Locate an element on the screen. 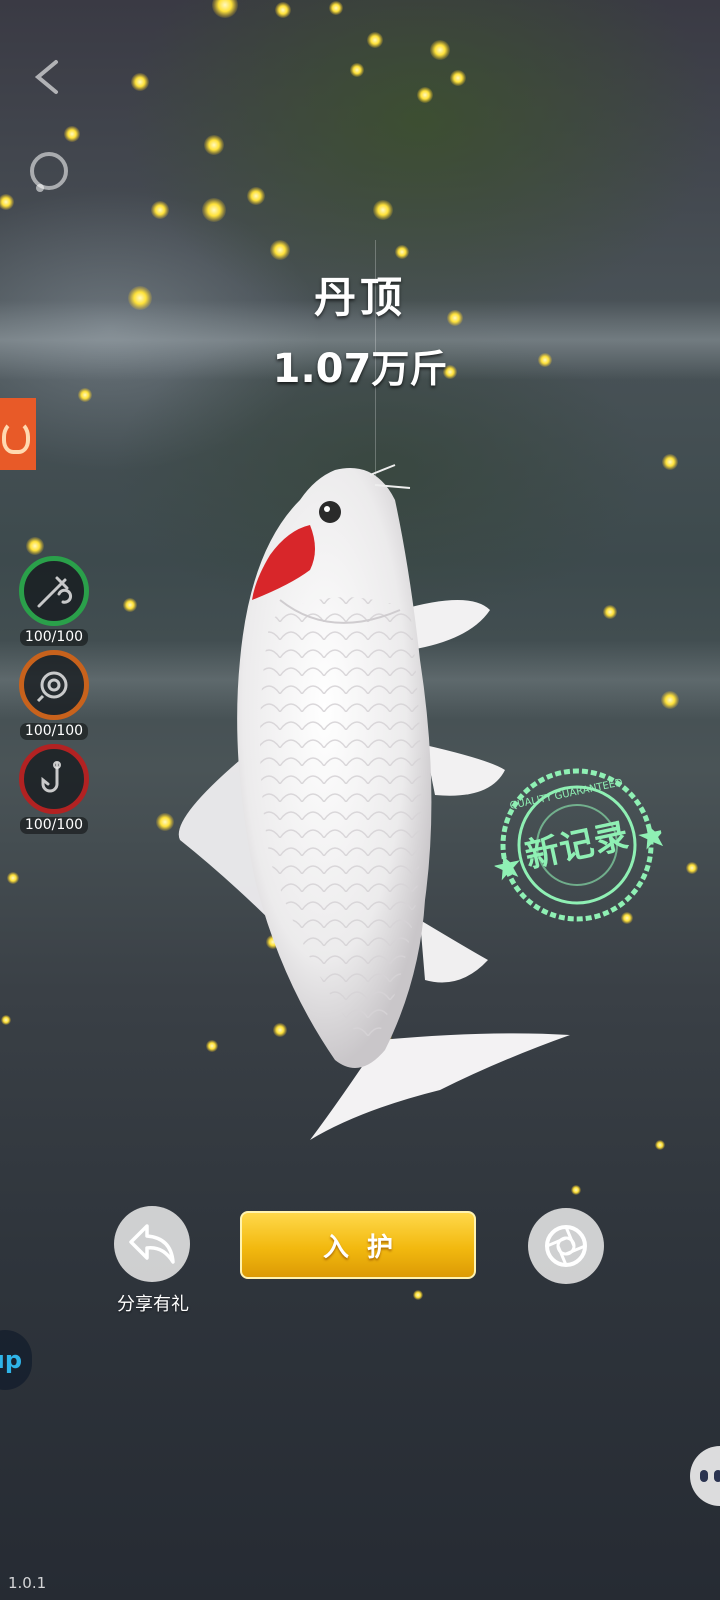  gear-rod: 100/100 is located at coordinates (54, 601).